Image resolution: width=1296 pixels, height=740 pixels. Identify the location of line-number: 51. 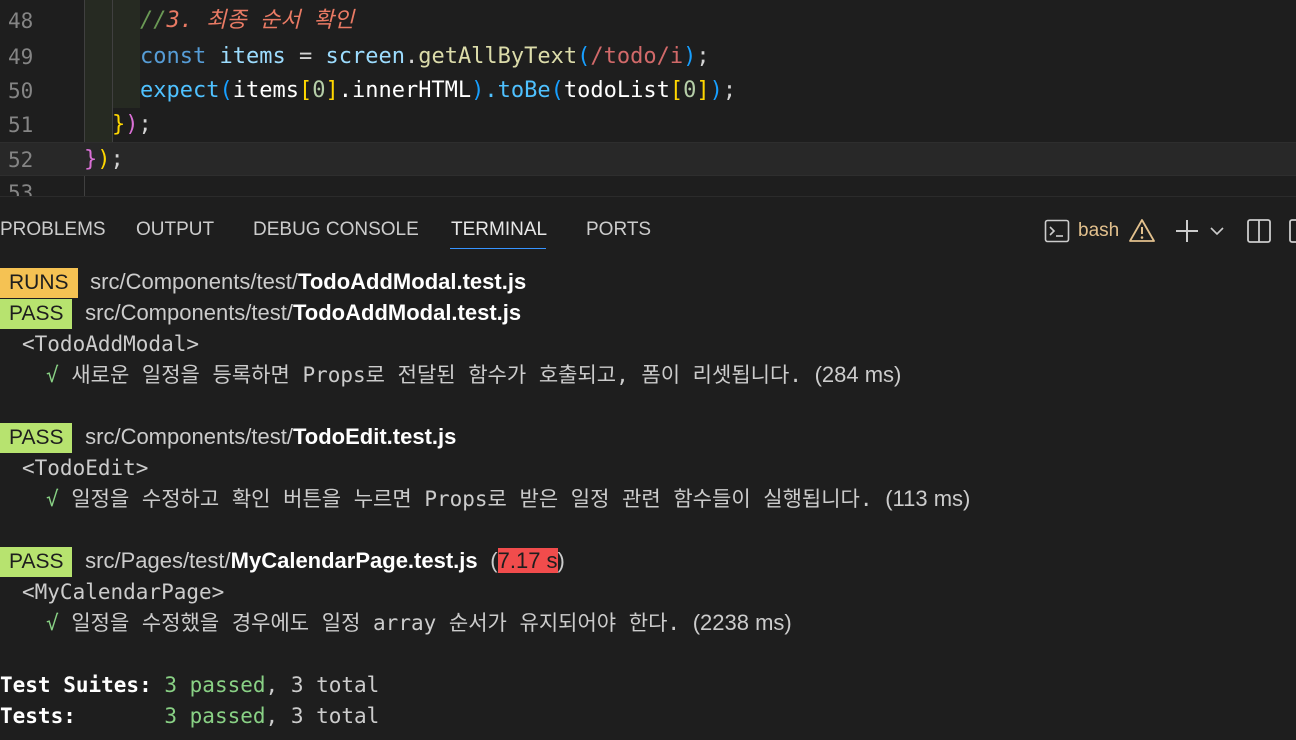
(21, 125).